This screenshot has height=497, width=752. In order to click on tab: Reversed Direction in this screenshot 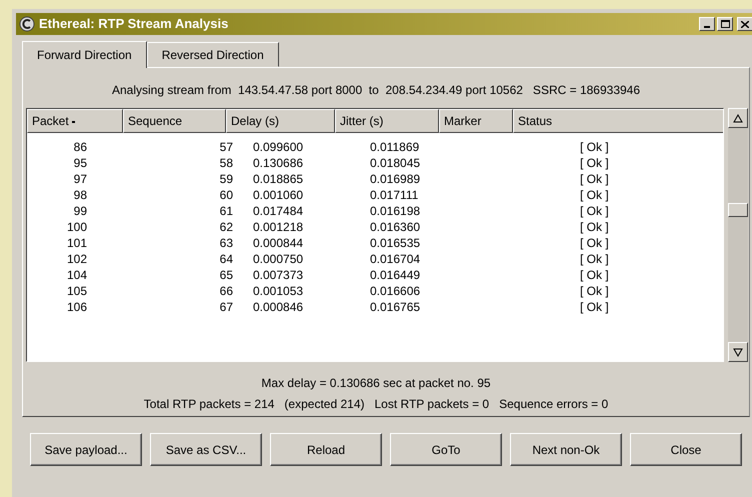, I will do `click(212, 54)`.